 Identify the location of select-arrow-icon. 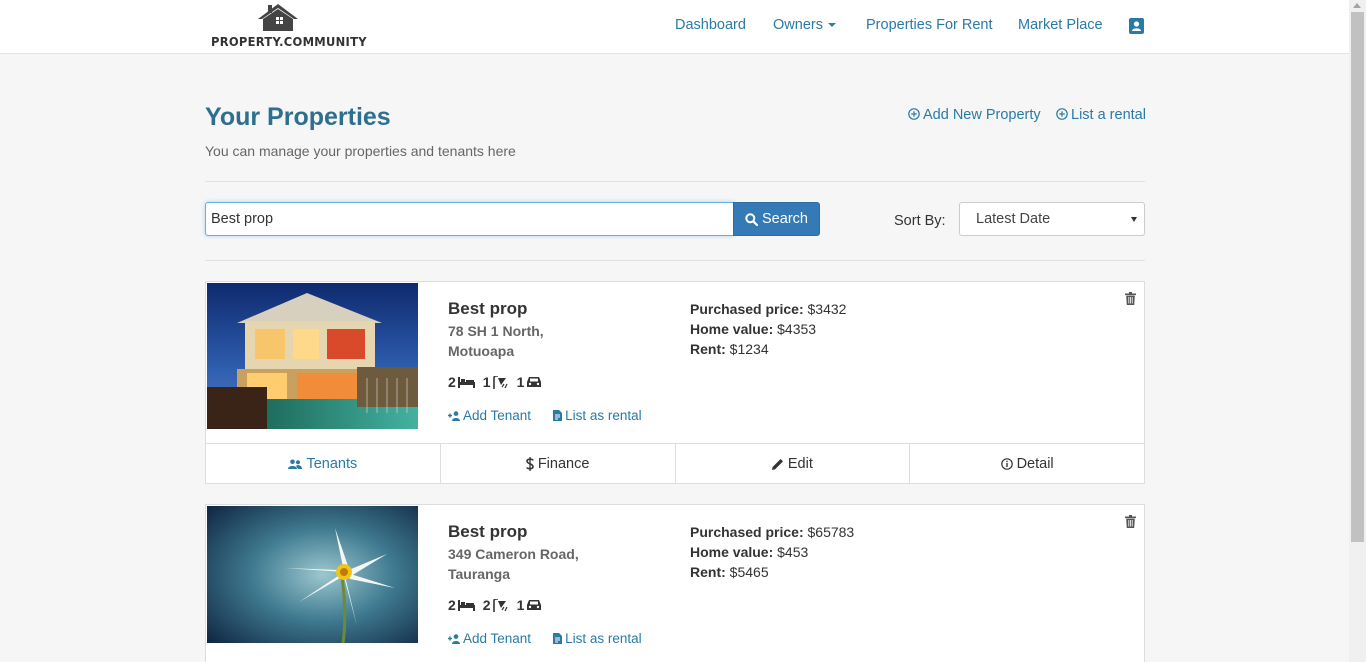
(1134, 219).